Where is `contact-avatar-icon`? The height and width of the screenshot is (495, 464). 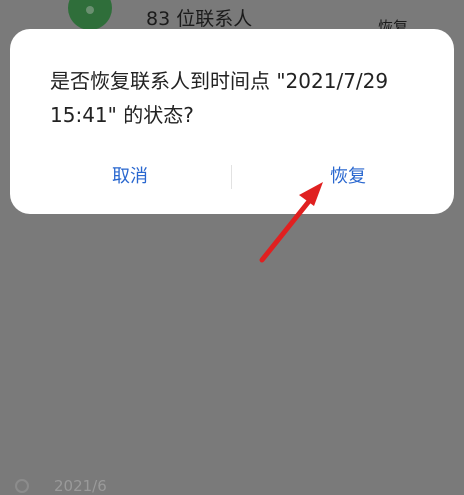 contact-avatar-icon is located at coordinates (90, 15).